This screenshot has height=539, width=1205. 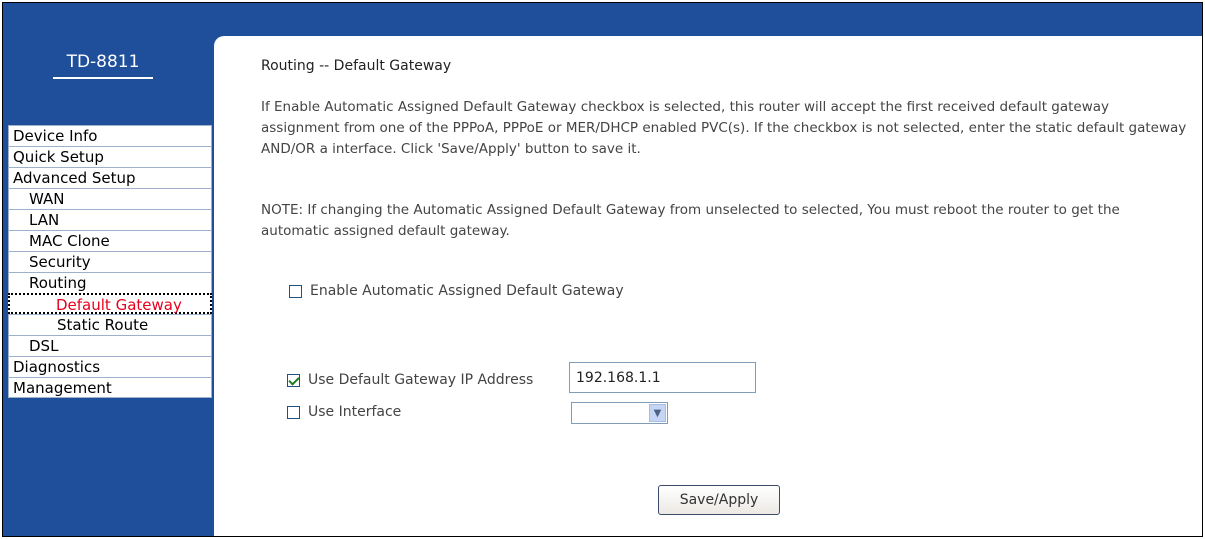 I want to click on page-title: Routing -- Default Gateway, so click(x=356, y=66).